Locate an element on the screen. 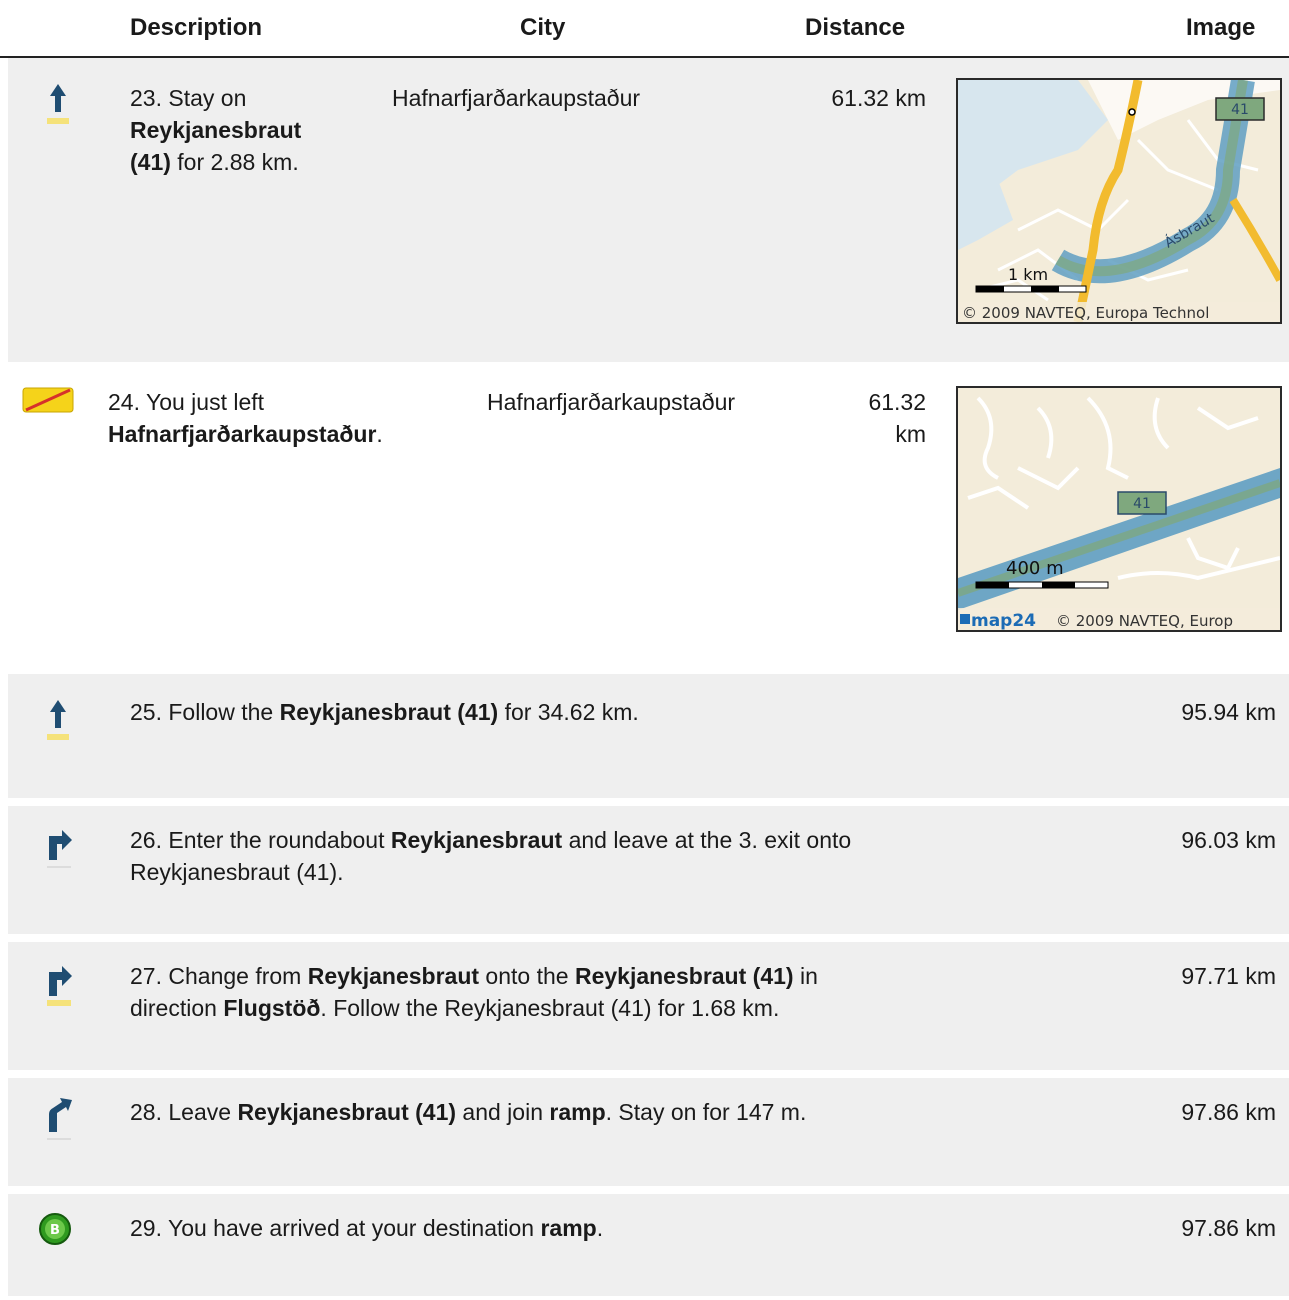  column-header-distance: Distance is located at coordinates (855, 27).